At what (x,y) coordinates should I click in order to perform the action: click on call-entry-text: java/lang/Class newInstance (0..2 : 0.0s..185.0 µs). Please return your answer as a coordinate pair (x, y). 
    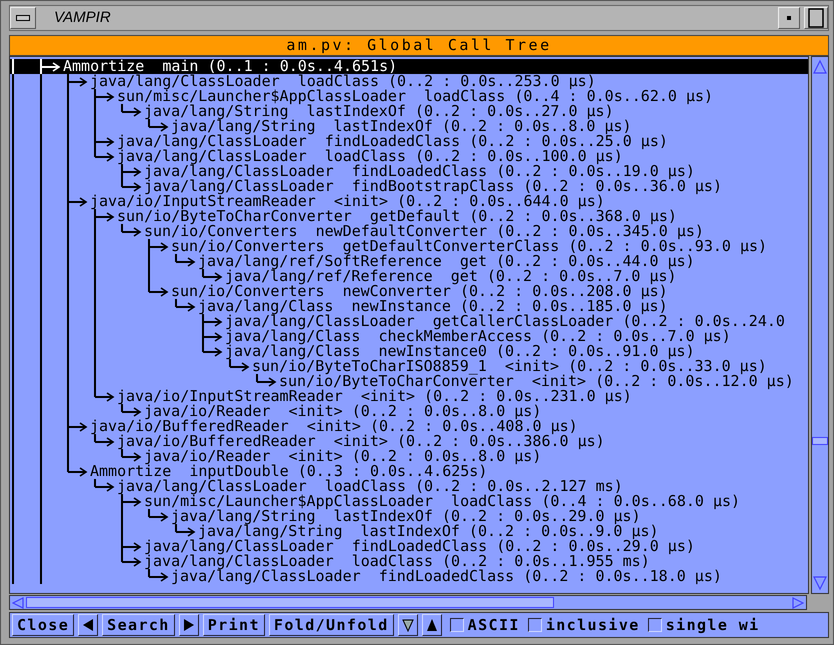
    Looking at the image, I should click on (433, 306).